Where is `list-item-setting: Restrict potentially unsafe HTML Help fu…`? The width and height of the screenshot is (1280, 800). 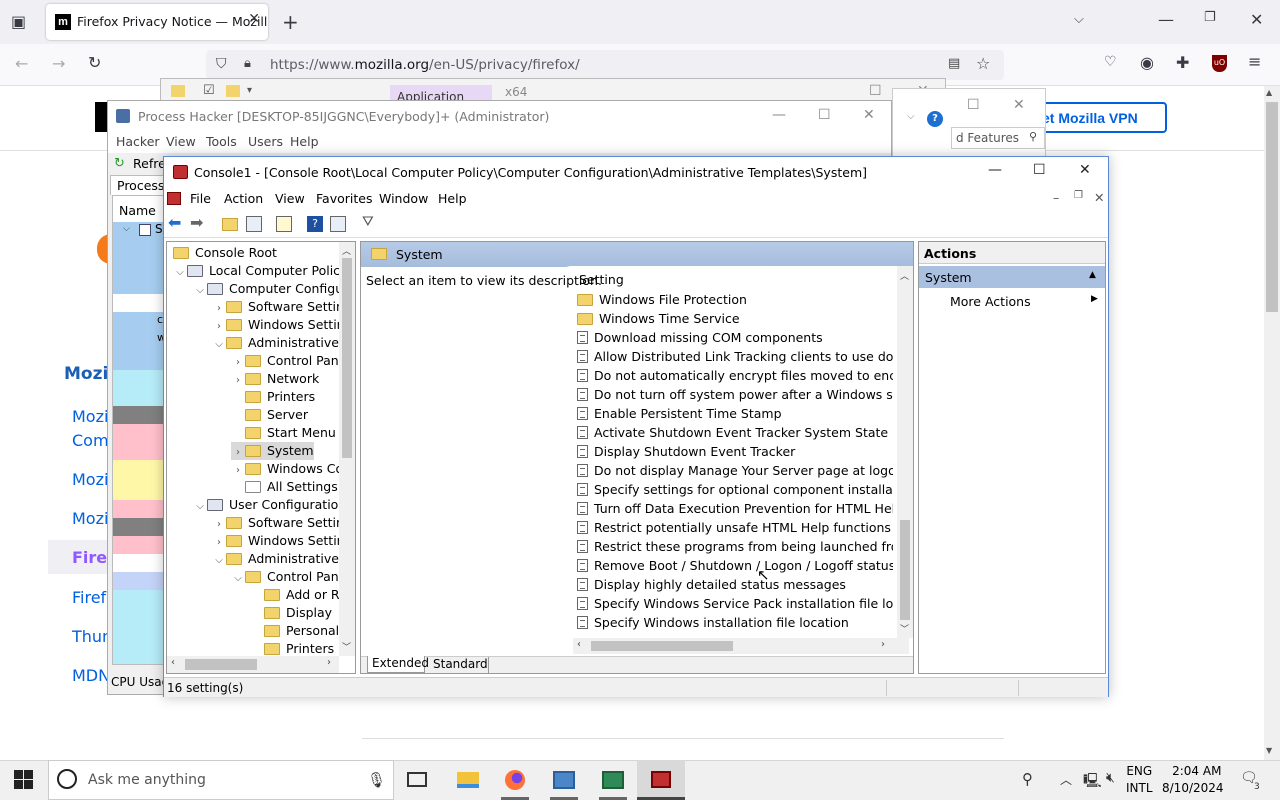 list-item-setting: Restrict potentially unsafe HTML Help fu… is located at coordinates (735, 527).